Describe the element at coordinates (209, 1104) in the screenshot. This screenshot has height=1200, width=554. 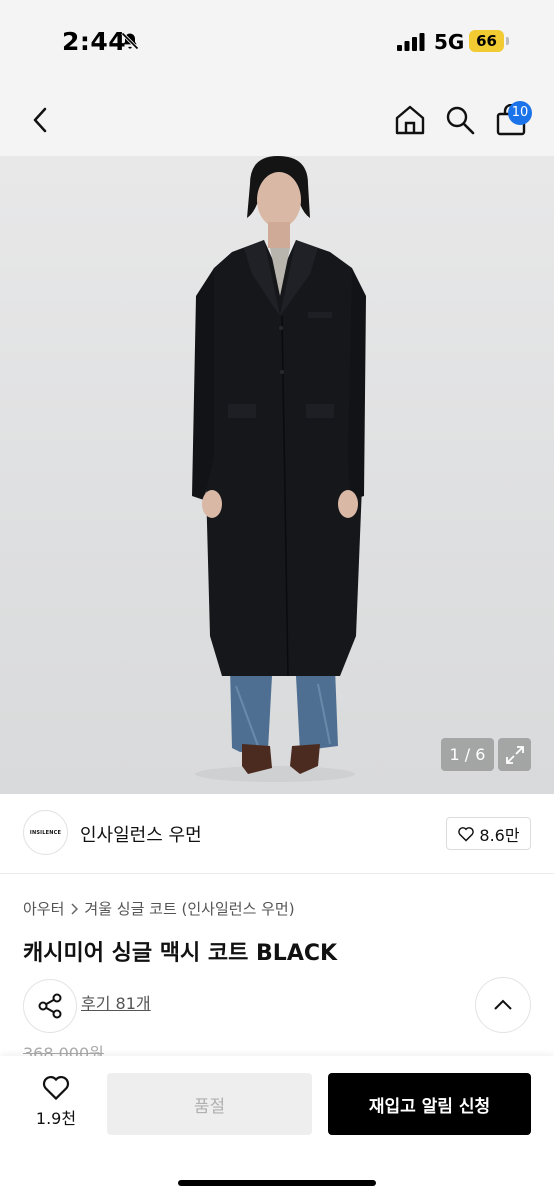
I see `soldout-button: 품절` at that location.